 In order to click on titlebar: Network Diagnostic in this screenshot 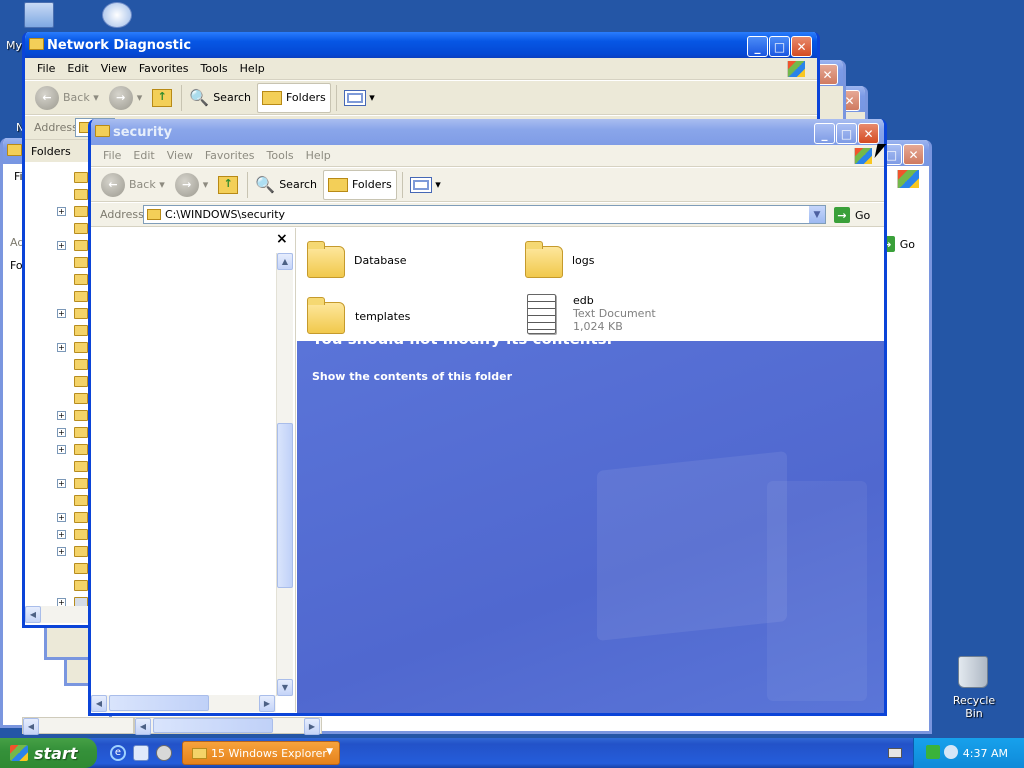, I will do `click(421, 45)`.